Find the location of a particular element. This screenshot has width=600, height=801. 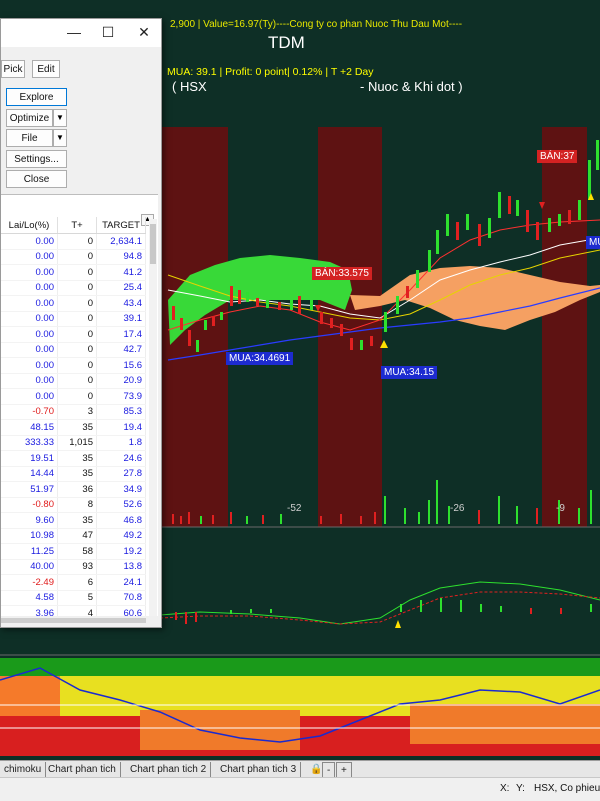

table-row: 10.98 47 49.2 is located at coordinates (73, 536).